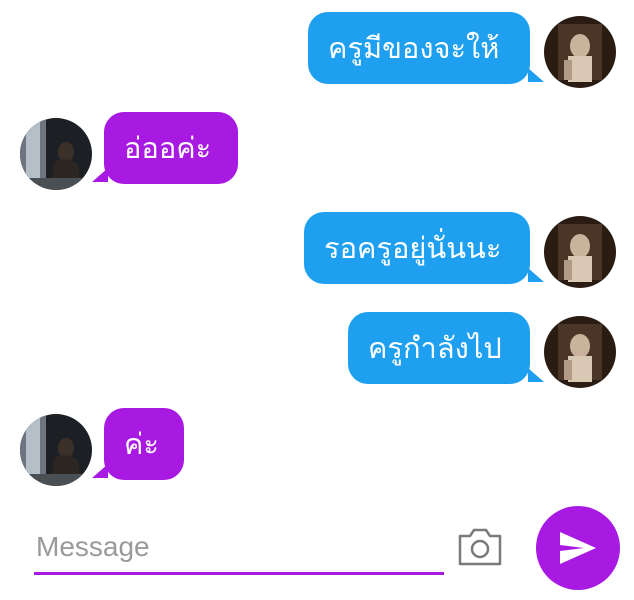 The image size is (634, 600). What do you see at coordinates (435, 348) in the screenshot?
I see `message-text: ครูกำลังไป` at bounding box center [435, 348].